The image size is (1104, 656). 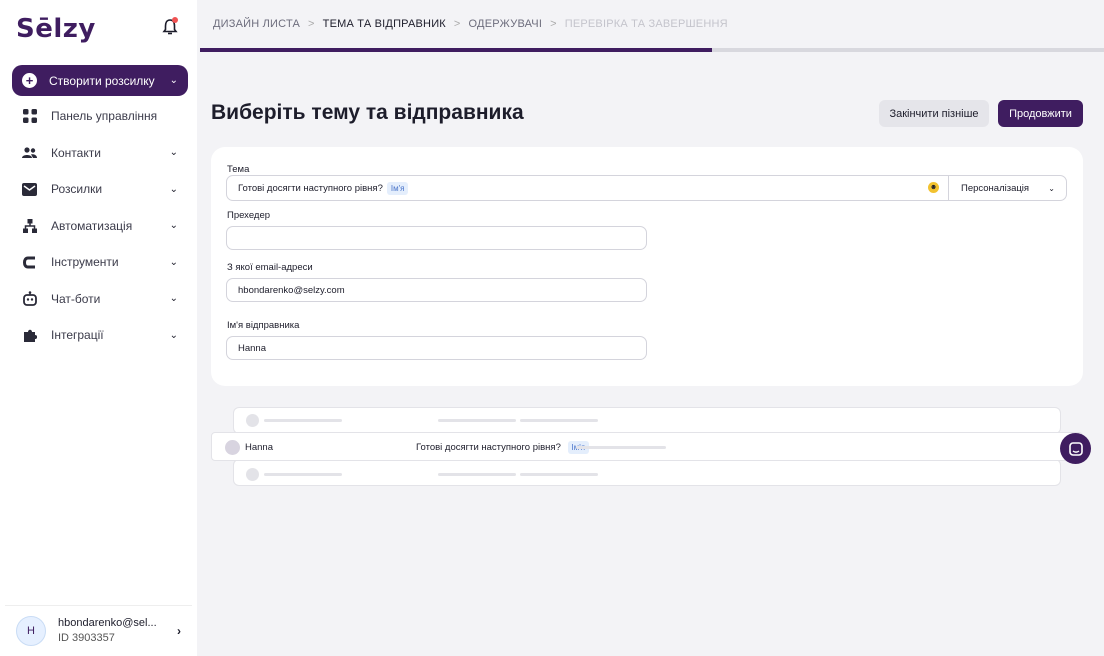 What do you see at coordinates (104, 116) in the screenshot?
I see `sidebar-item-label: Панель управління` at bounding box center [104, 116].